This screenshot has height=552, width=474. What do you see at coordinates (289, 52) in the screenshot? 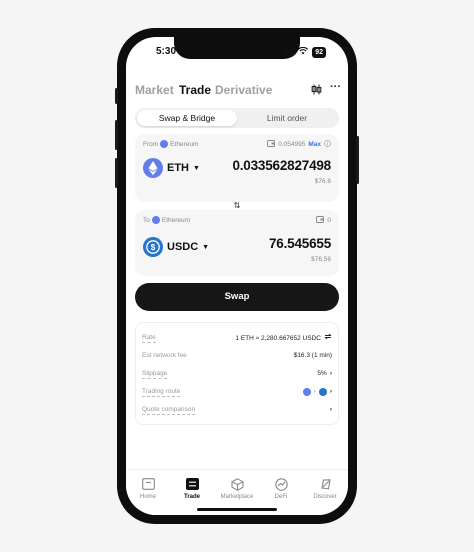
I see `signal-icon` at bounding box center [289, 52].